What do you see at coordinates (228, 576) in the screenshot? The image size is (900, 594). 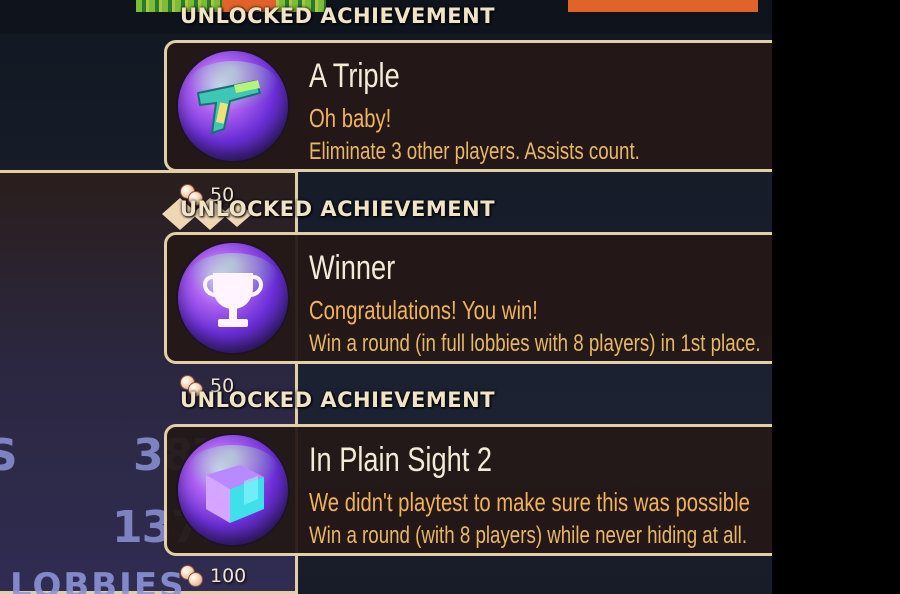 I see `reward-amount: 100` at bounding box center [228, 576].